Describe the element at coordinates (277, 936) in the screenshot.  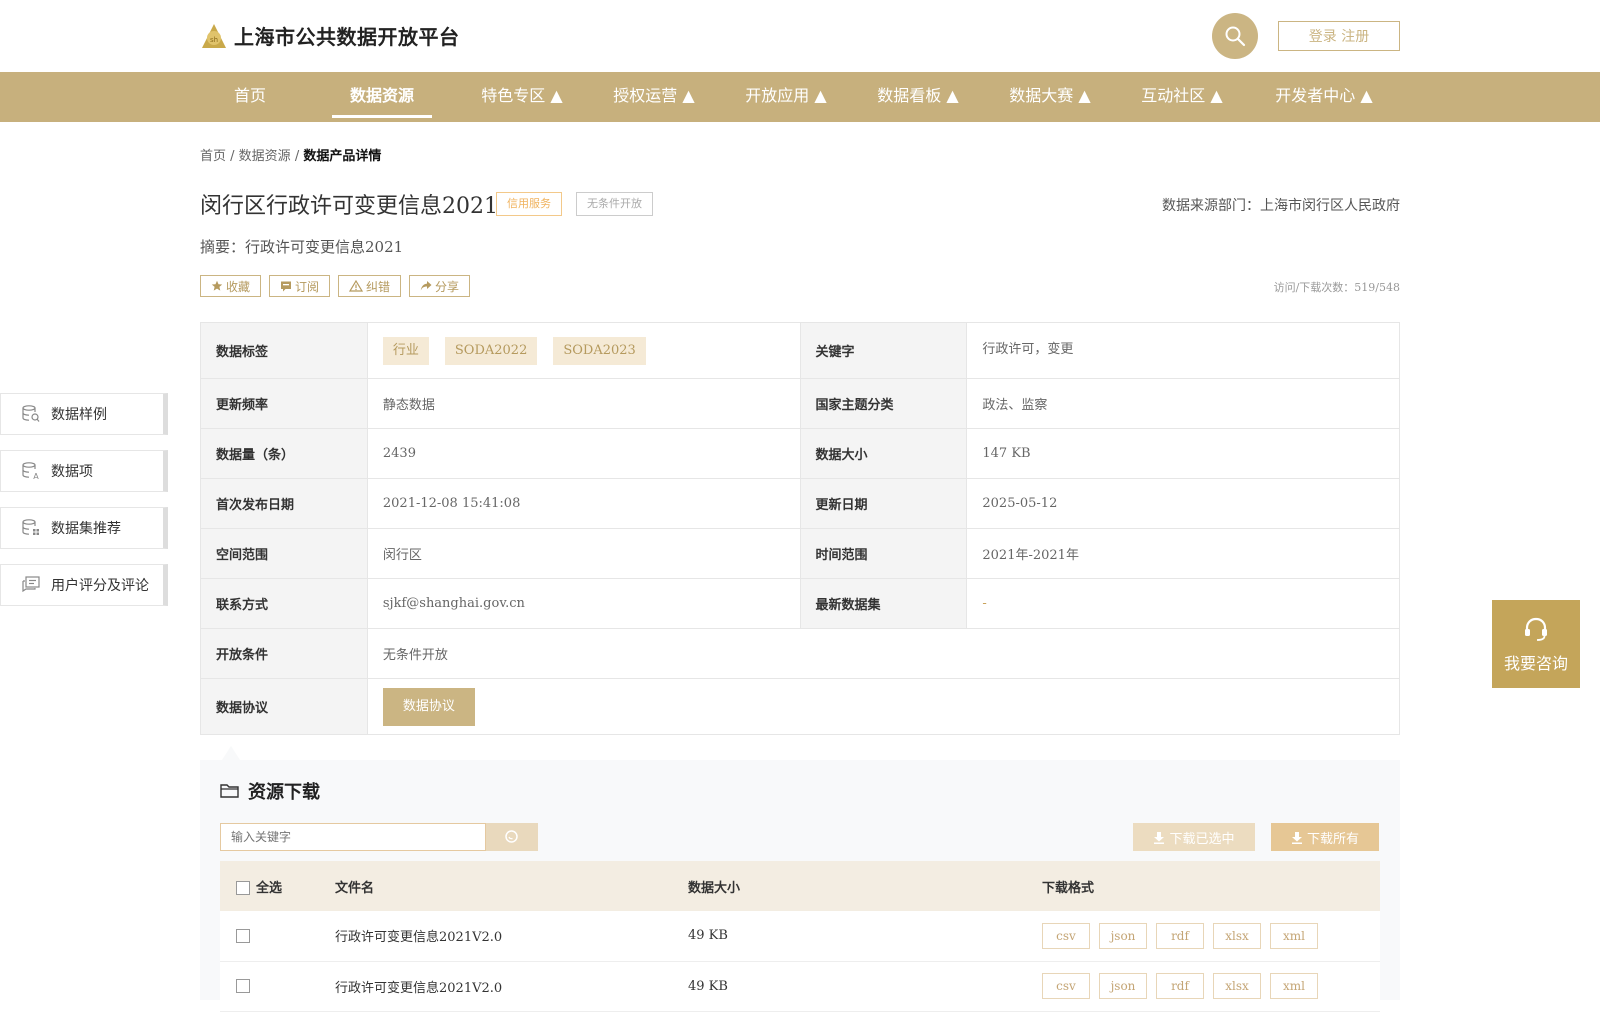
I see `row-select-cell` at that location.